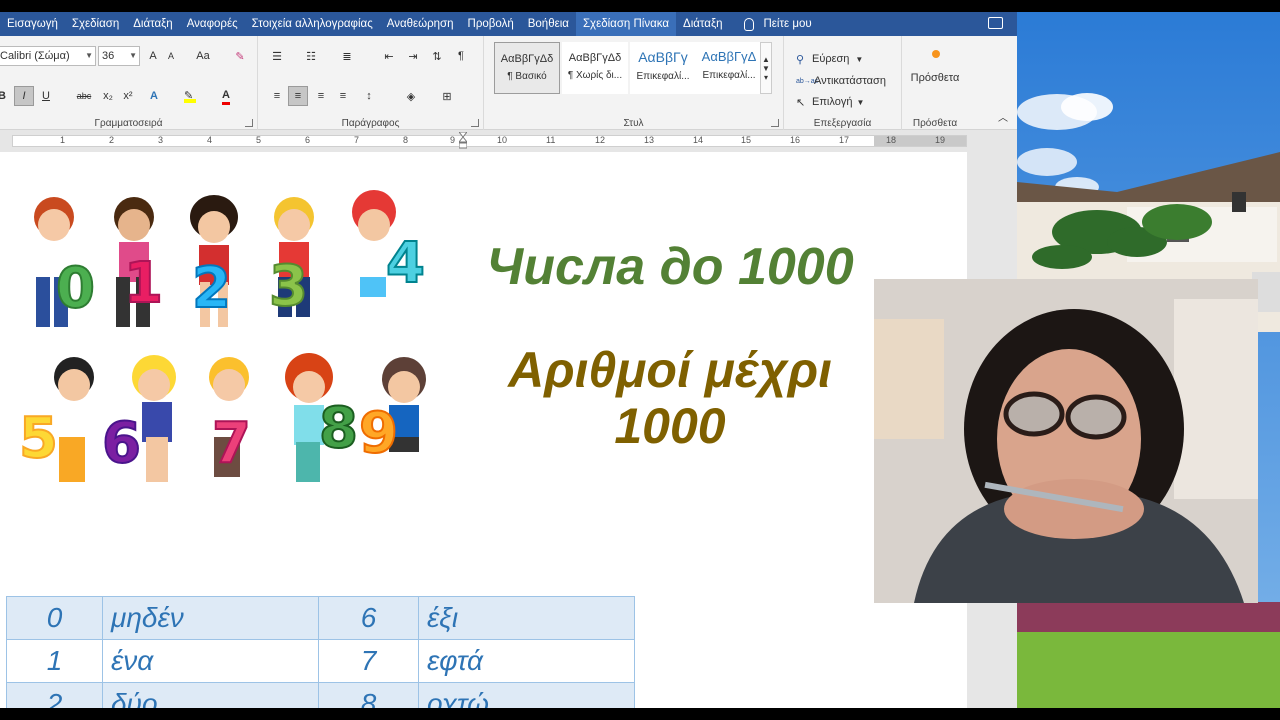 The image size is (1280, 720). Describe the element at coordinates (670, 267) in the screenshot. I see `title-russian: Числа до 1000` at that location.